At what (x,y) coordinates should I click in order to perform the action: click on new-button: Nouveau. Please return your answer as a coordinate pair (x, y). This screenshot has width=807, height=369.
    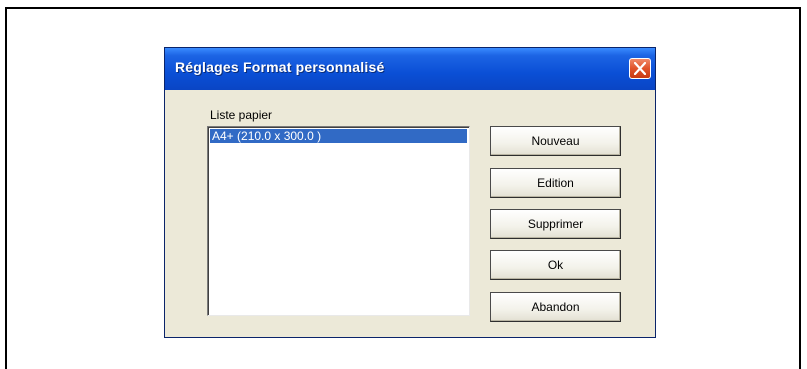
    Looking at the image, I should click on (555, 141).